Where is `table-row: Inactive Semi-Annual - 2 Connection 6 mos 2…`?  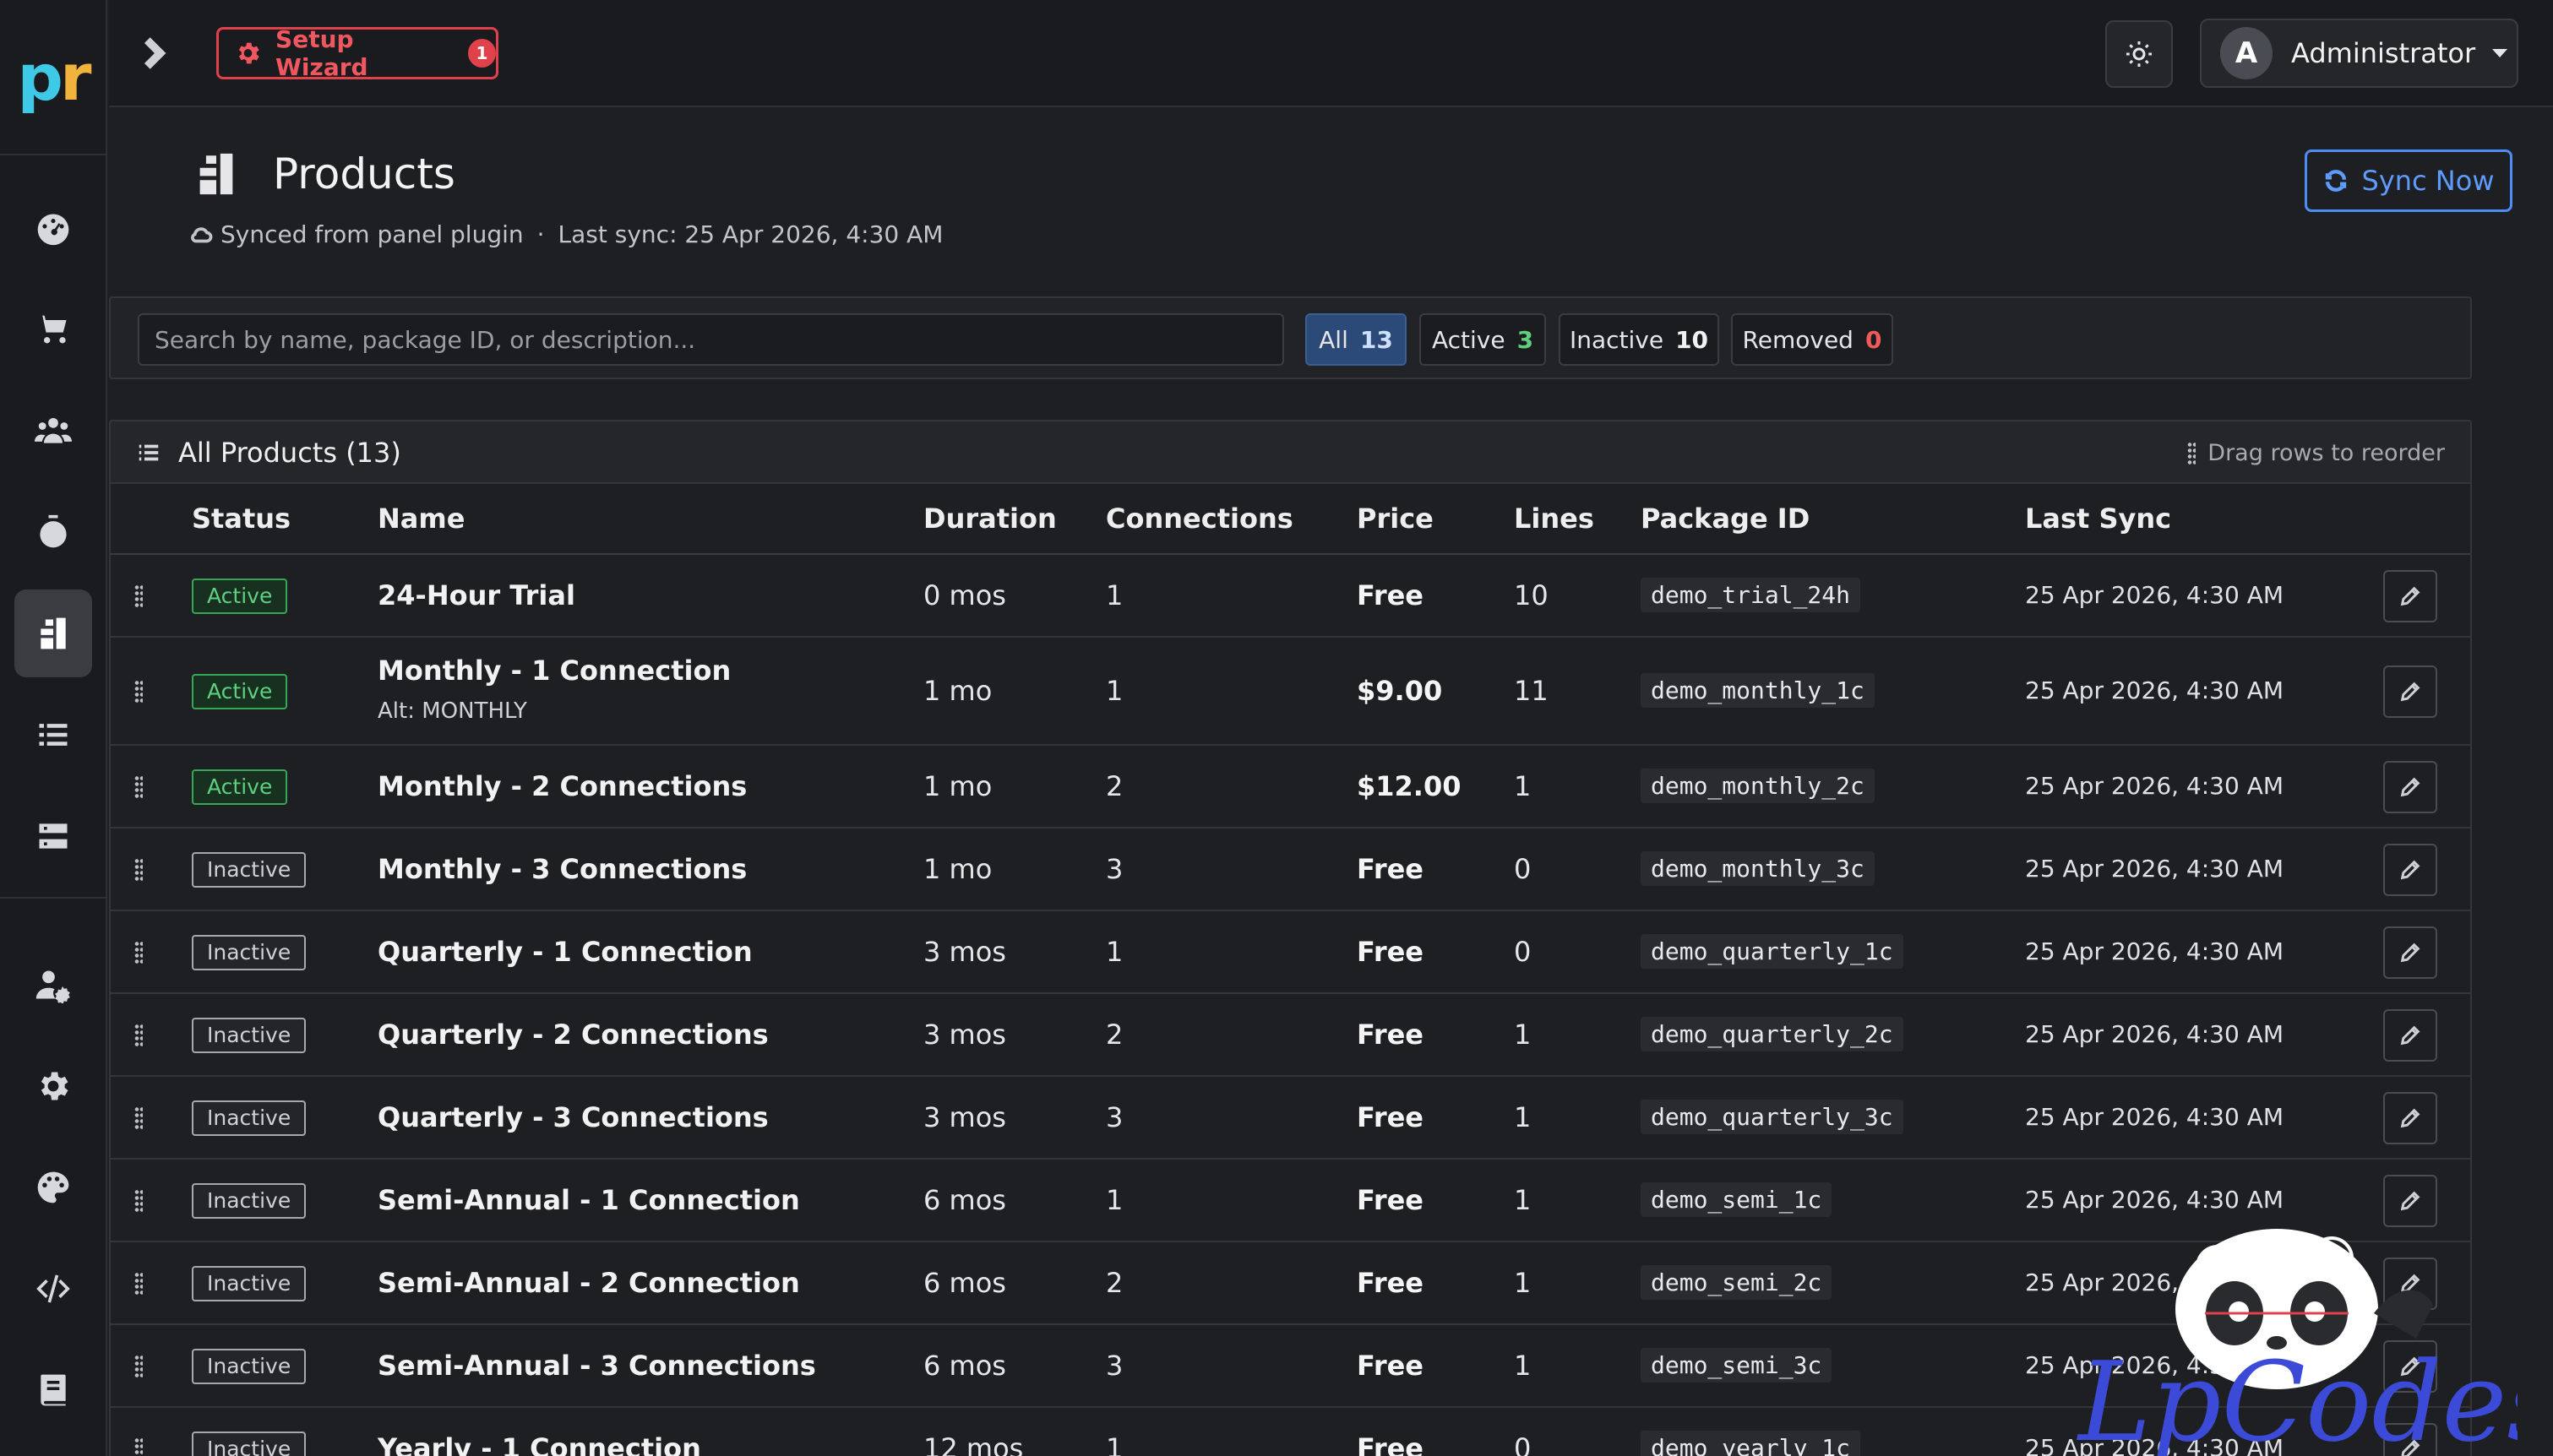 table-row: Inactive Semi-Annual - 2 Connection 6 mos 2… is located at coordinates (1290, 1283).